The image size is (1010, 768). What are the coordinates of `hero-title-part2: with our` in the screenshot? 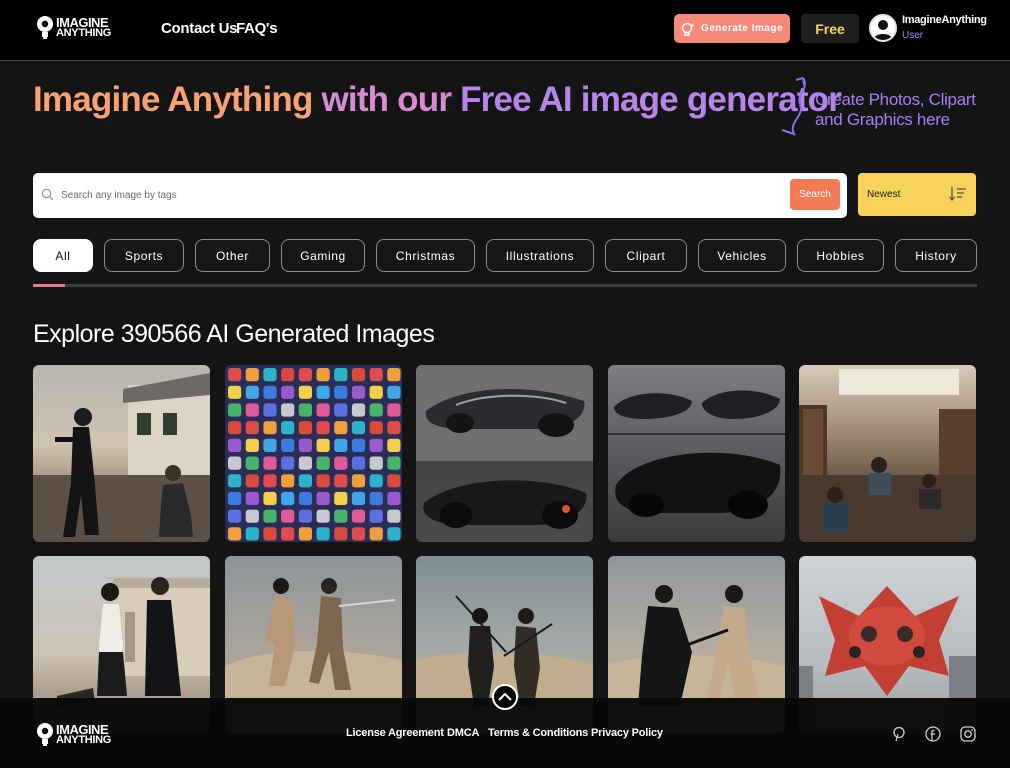 It's located at (386, 99).